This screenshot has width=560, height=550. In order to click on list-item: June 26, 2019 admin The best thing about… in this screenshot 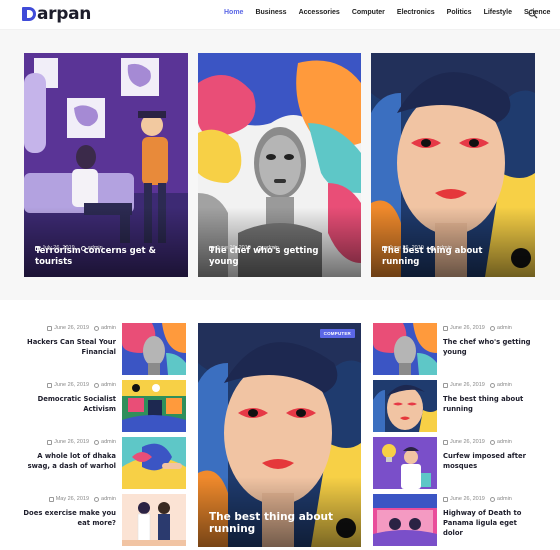, I will do `click(455, 407)`.